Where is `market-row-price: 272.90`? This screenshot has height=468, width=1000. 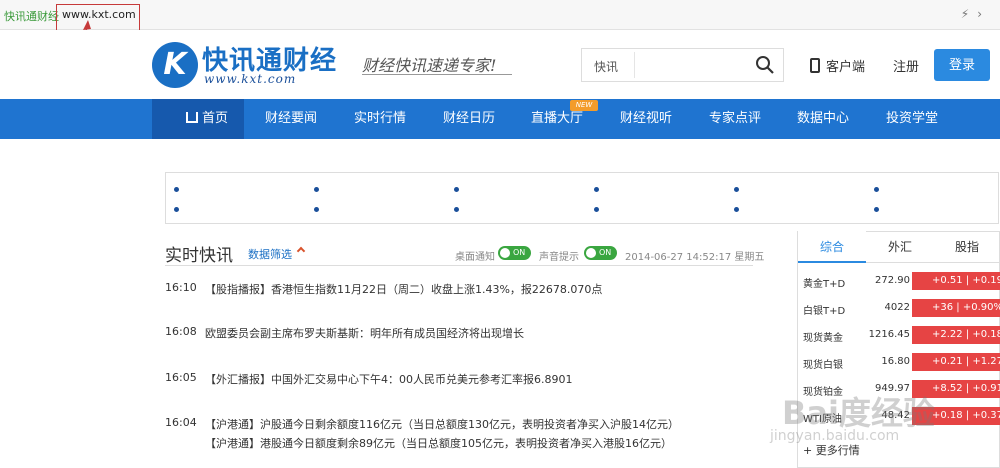 market-row-price: 272.90 is located at coordinates (892, 280).